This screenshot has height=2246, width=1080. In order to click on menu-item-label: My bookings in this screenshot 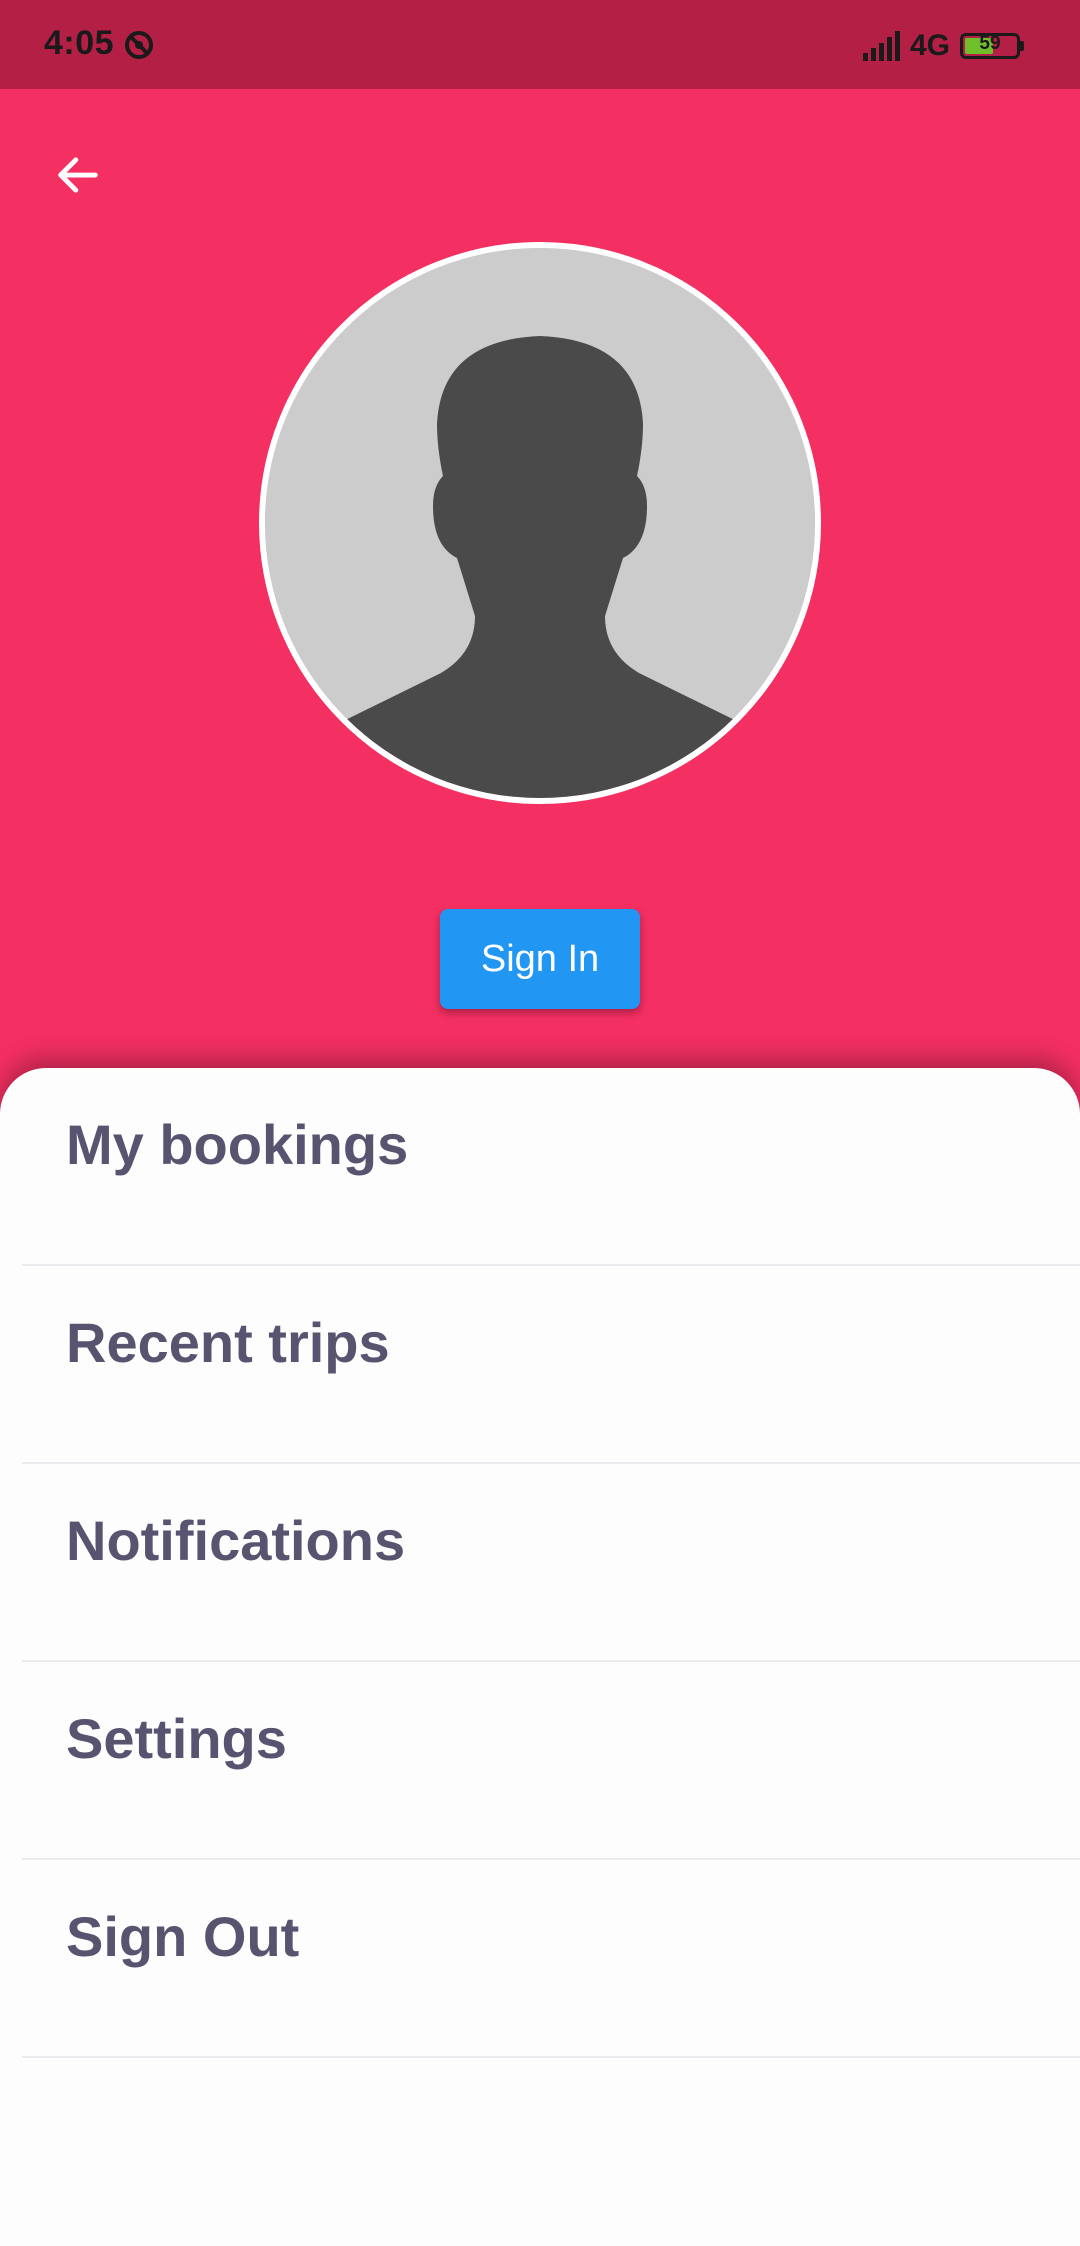, I will do `click(237, 1144)`.